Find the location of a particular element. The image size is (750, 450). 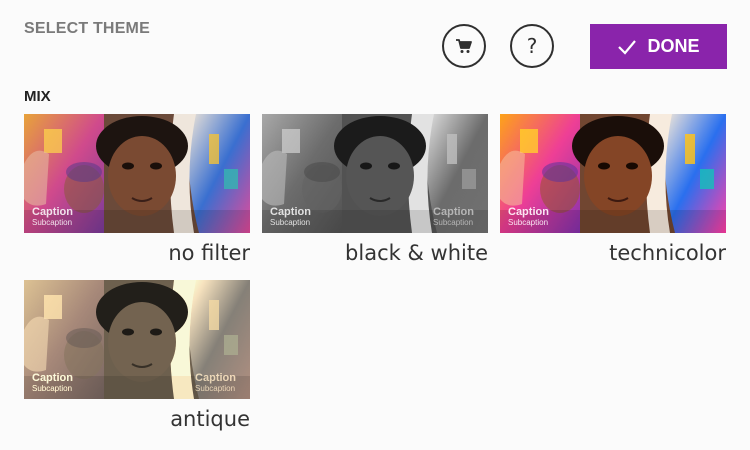

store-button is located at coordinates (464, 46).